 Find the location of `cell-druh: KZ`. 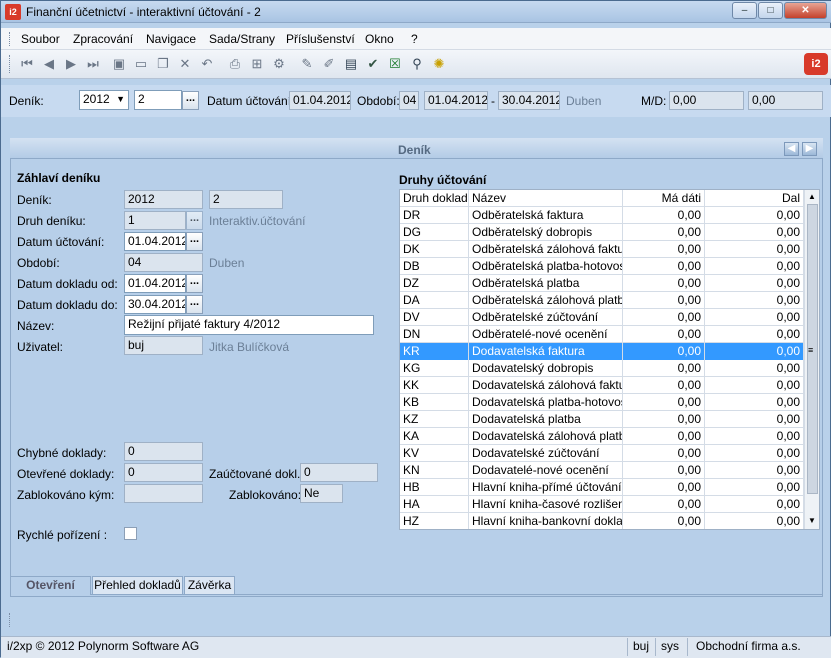

cell-druh: KZ is located at coordinates (434, 419).